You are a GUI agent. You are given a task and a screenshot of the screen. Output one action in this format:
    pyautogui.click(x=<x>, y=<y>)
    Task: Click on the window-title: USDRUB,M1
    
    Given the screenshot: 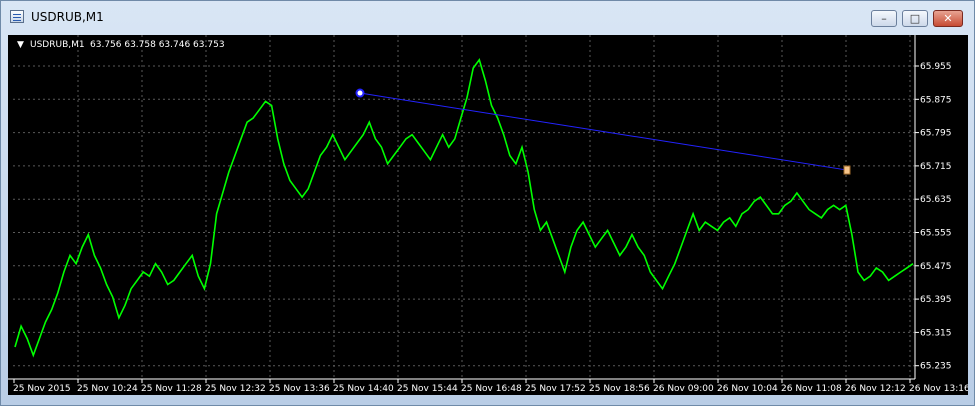 What is the action you would take?
    pyautogui.click(x=67, y=17)
    